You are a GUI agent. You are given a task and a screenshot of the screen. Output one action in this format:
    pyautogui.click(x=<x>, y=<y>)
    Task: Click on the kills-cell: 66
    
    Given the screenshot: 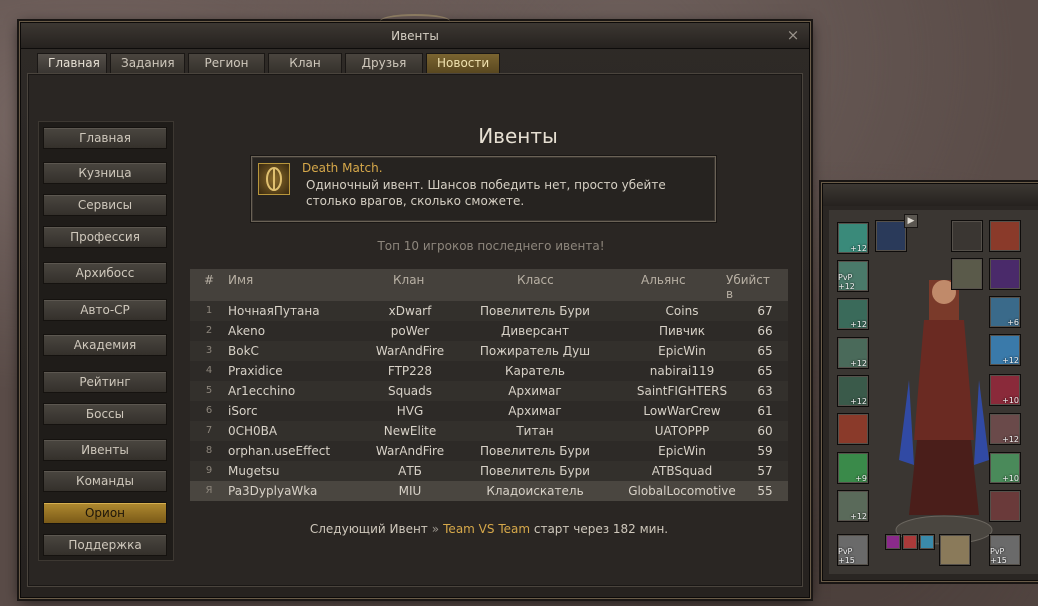 What is the action you would take?
    pyautogui.click(x=765, y=331)
    